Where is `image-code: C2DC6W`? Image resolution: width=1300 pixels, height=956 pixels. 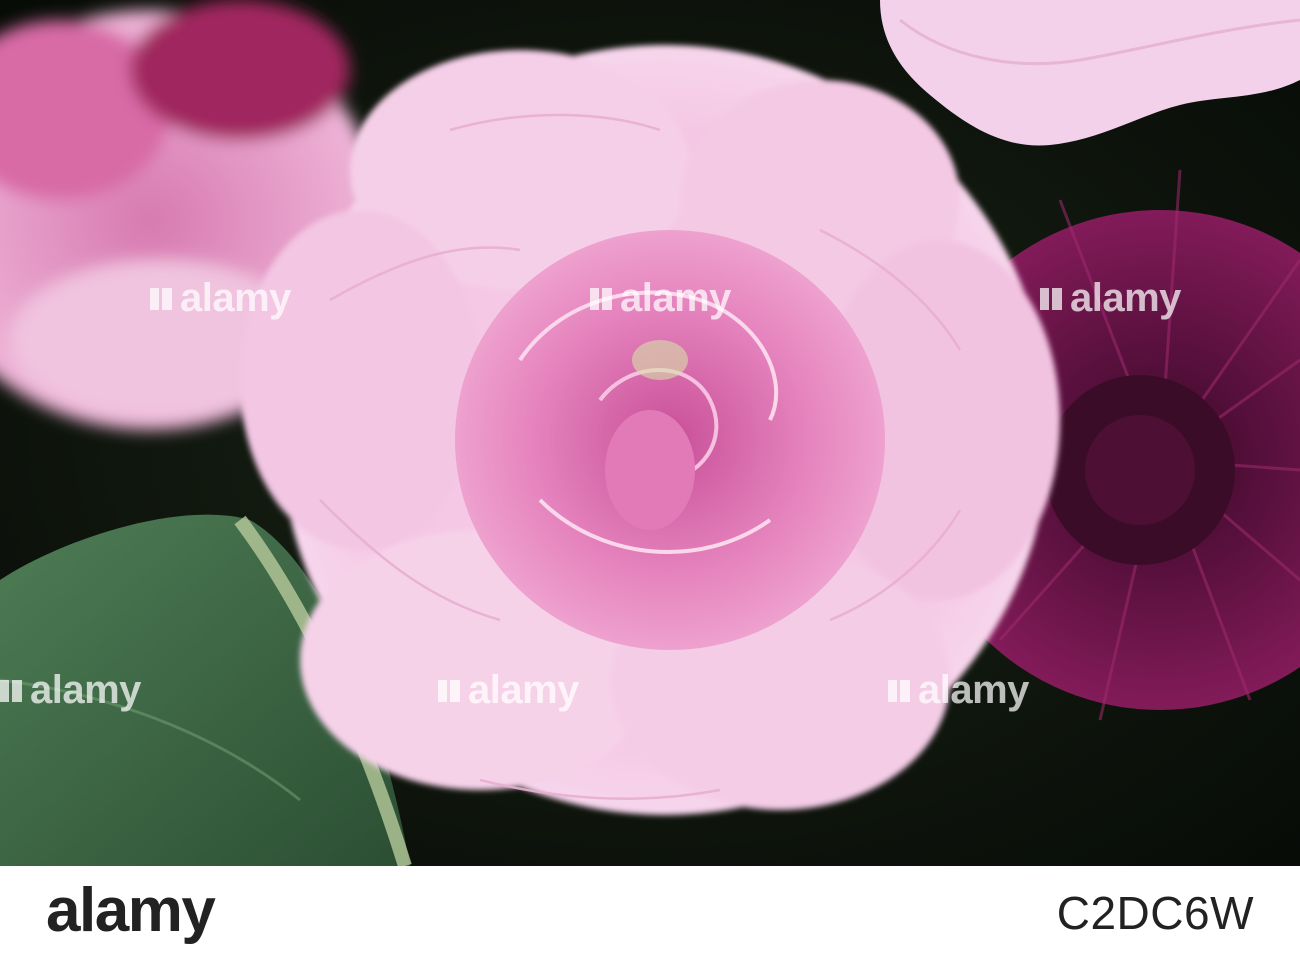 image-code: C2DC6W is located at coordinates (1155, 913).